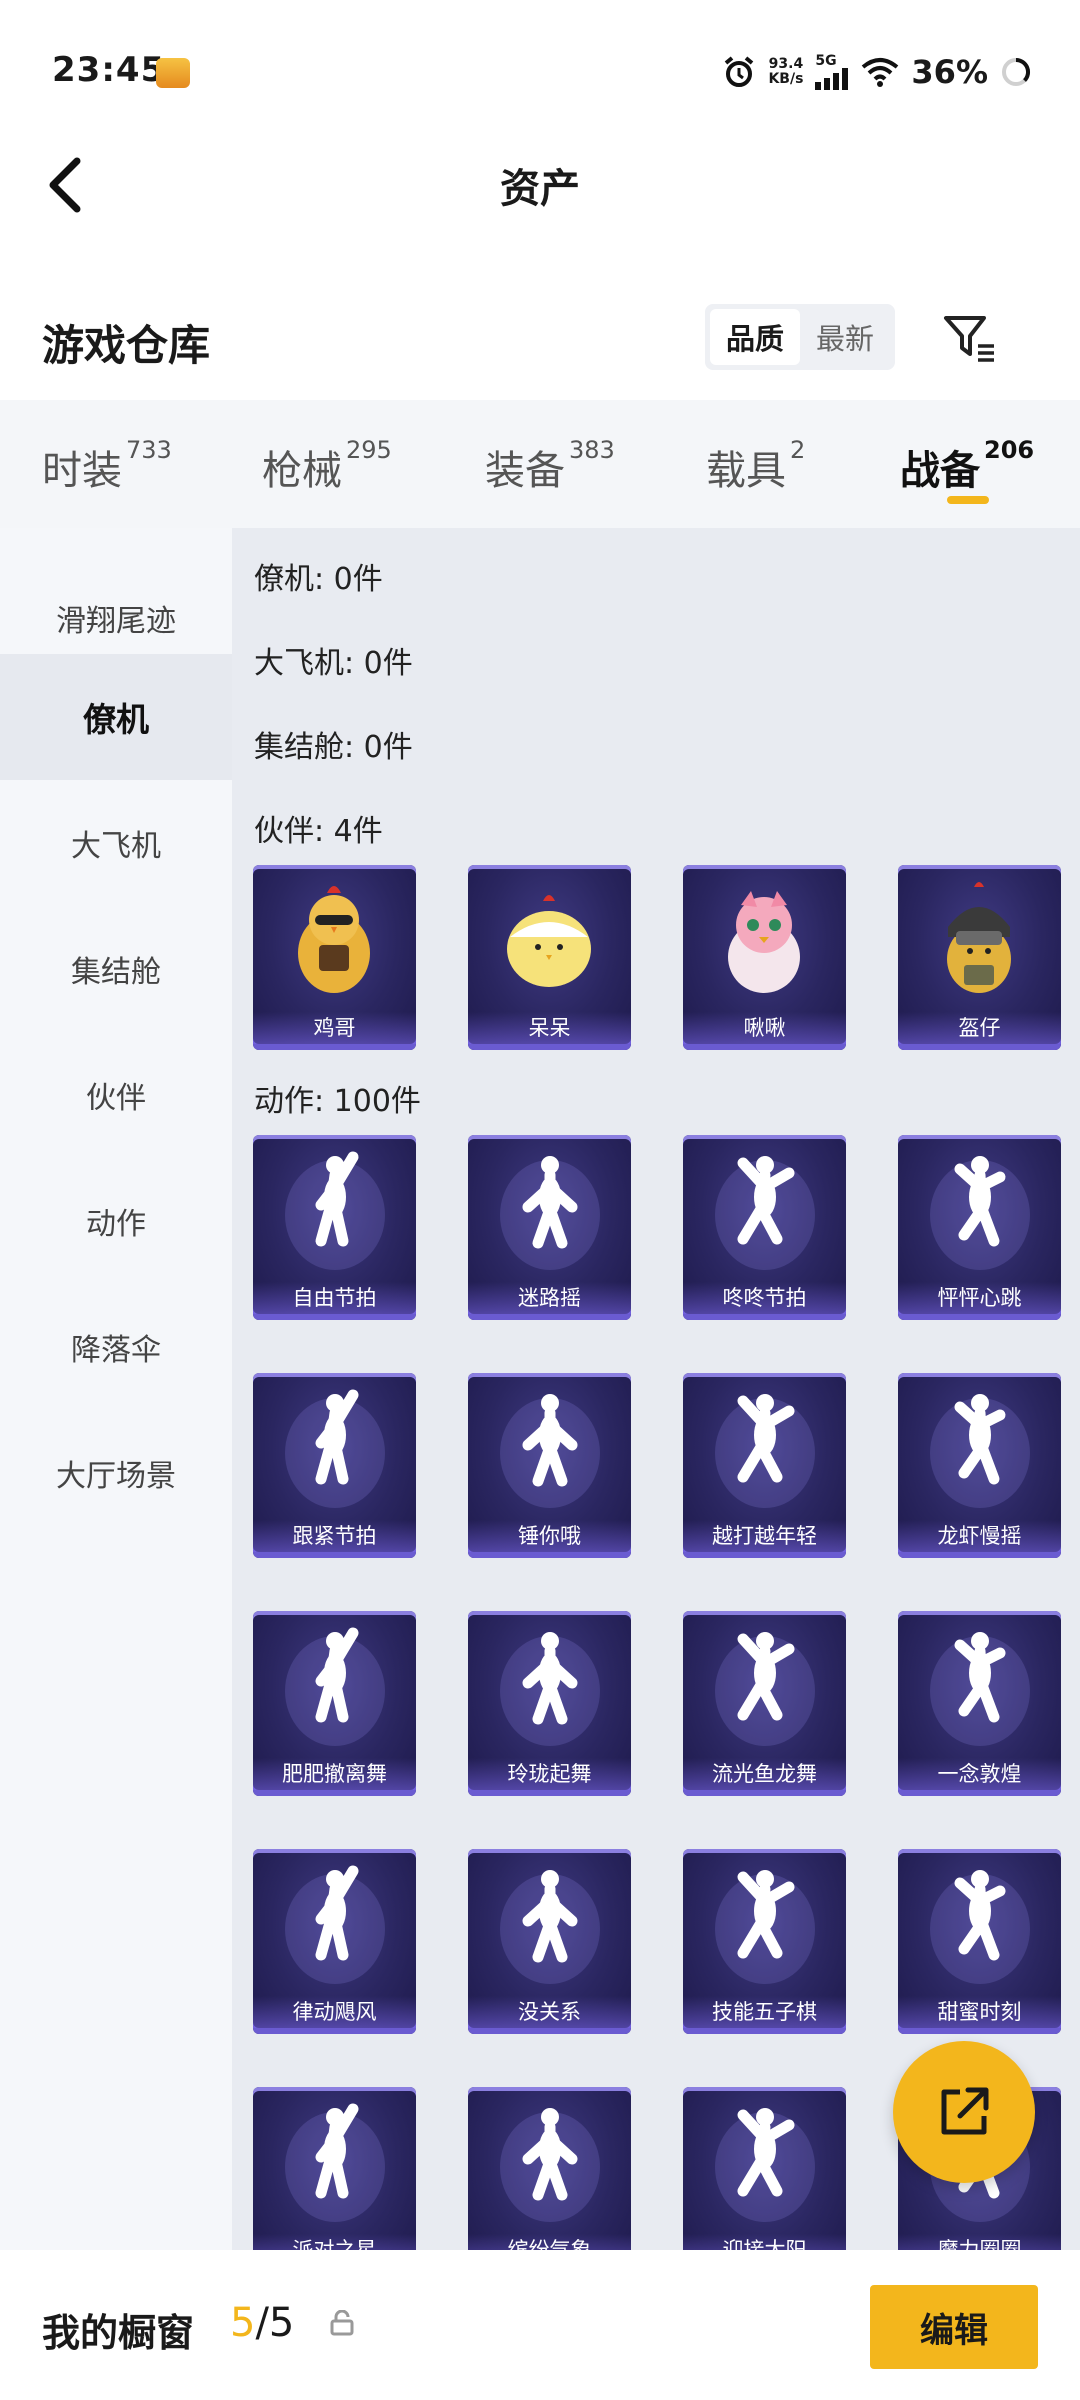 This screenshot has width=1080, height=2400. I want to click on emote-card: 怦怦心跳, so click(979, 1227).